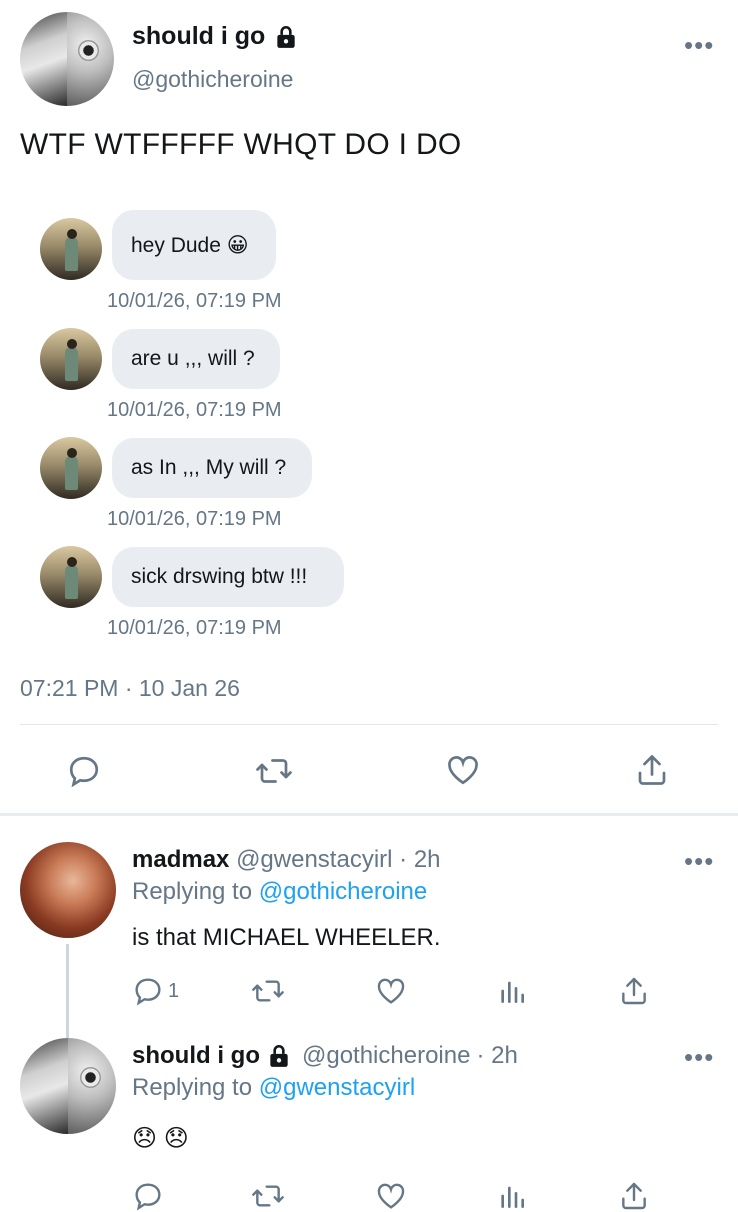 The height and width of the screenshot is (1212, 738). Describe the element at coordinates (190, 245) in the screenshot. I see `dm-message-text: hey Dude 😀` at that location.